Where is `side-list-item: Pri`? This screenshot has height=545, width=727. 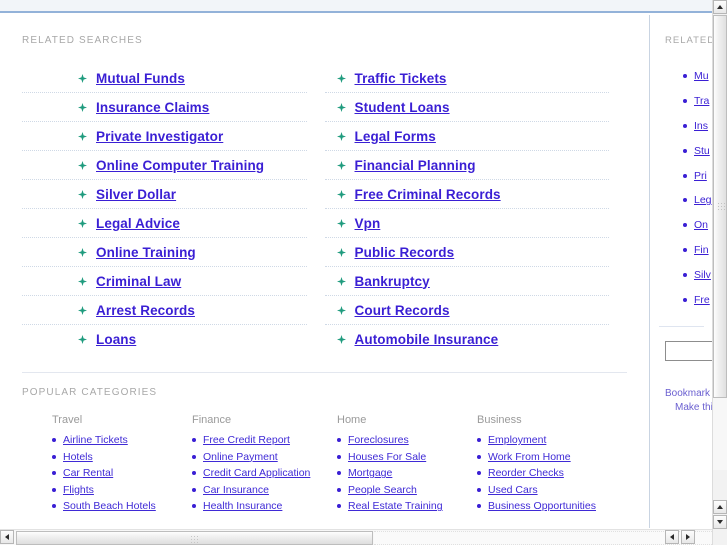 side-list-item: Pri is located at coordinates (697, 175).